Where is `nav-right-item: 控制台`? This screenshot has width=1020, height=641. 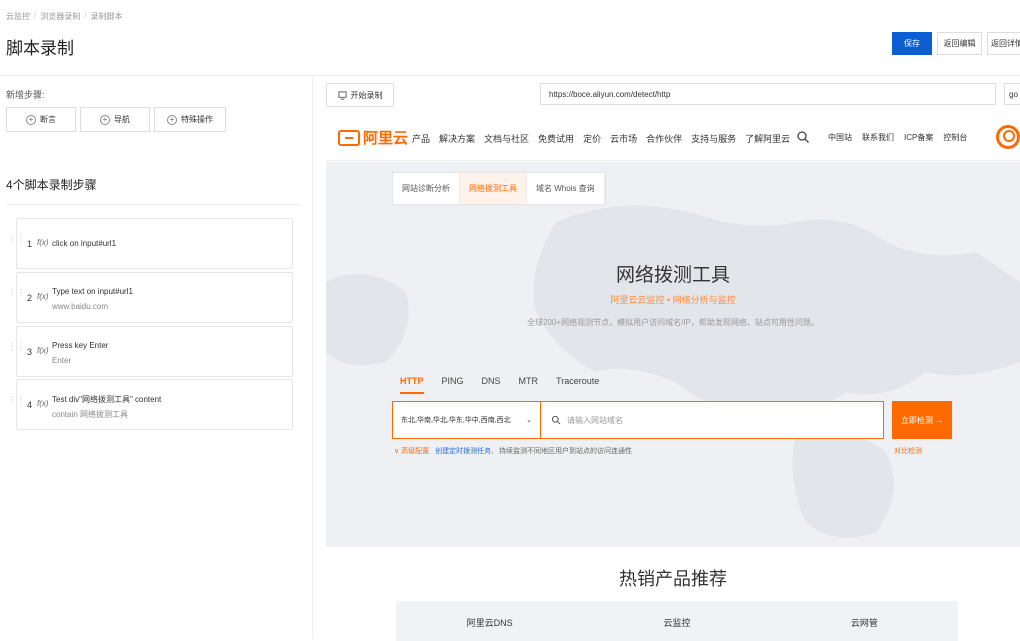 nav-right-item: 控制台 is located at coordinates (955, 137).